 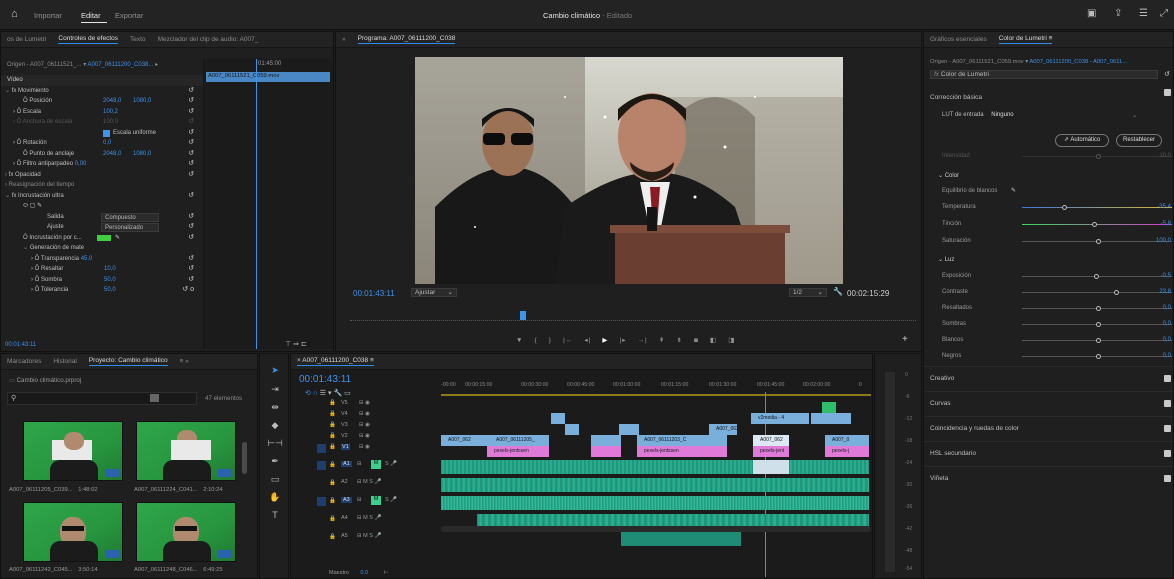 What do you see at coordinates (1048, 98) in the screenshot?
I see `section-basic-correction: Corrección básica` at bounding box center [1048, 98].